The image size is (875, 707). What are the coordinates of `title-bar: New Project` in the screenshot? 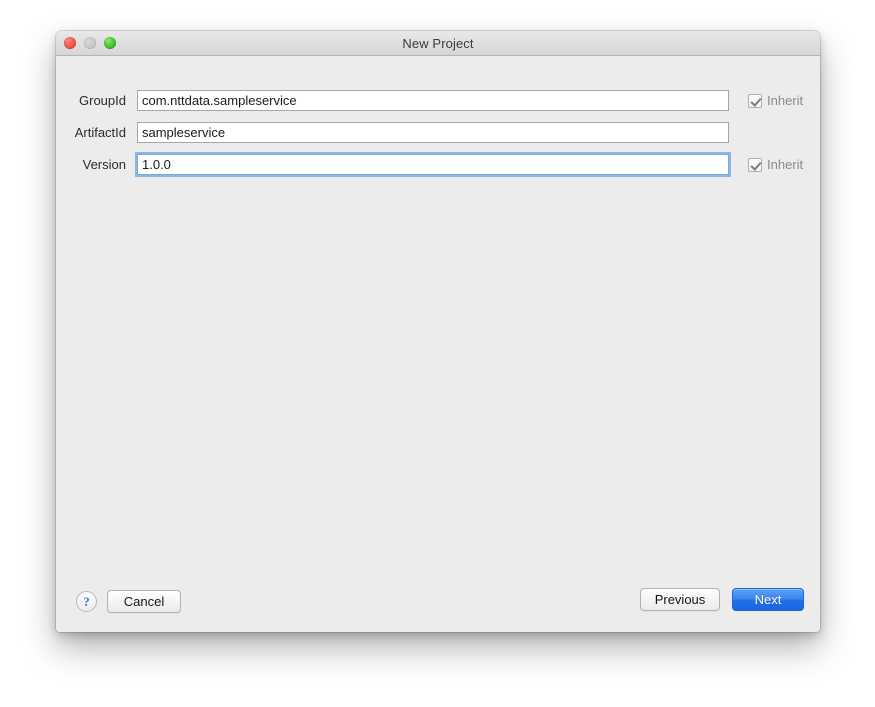 It's located at (438, 43).